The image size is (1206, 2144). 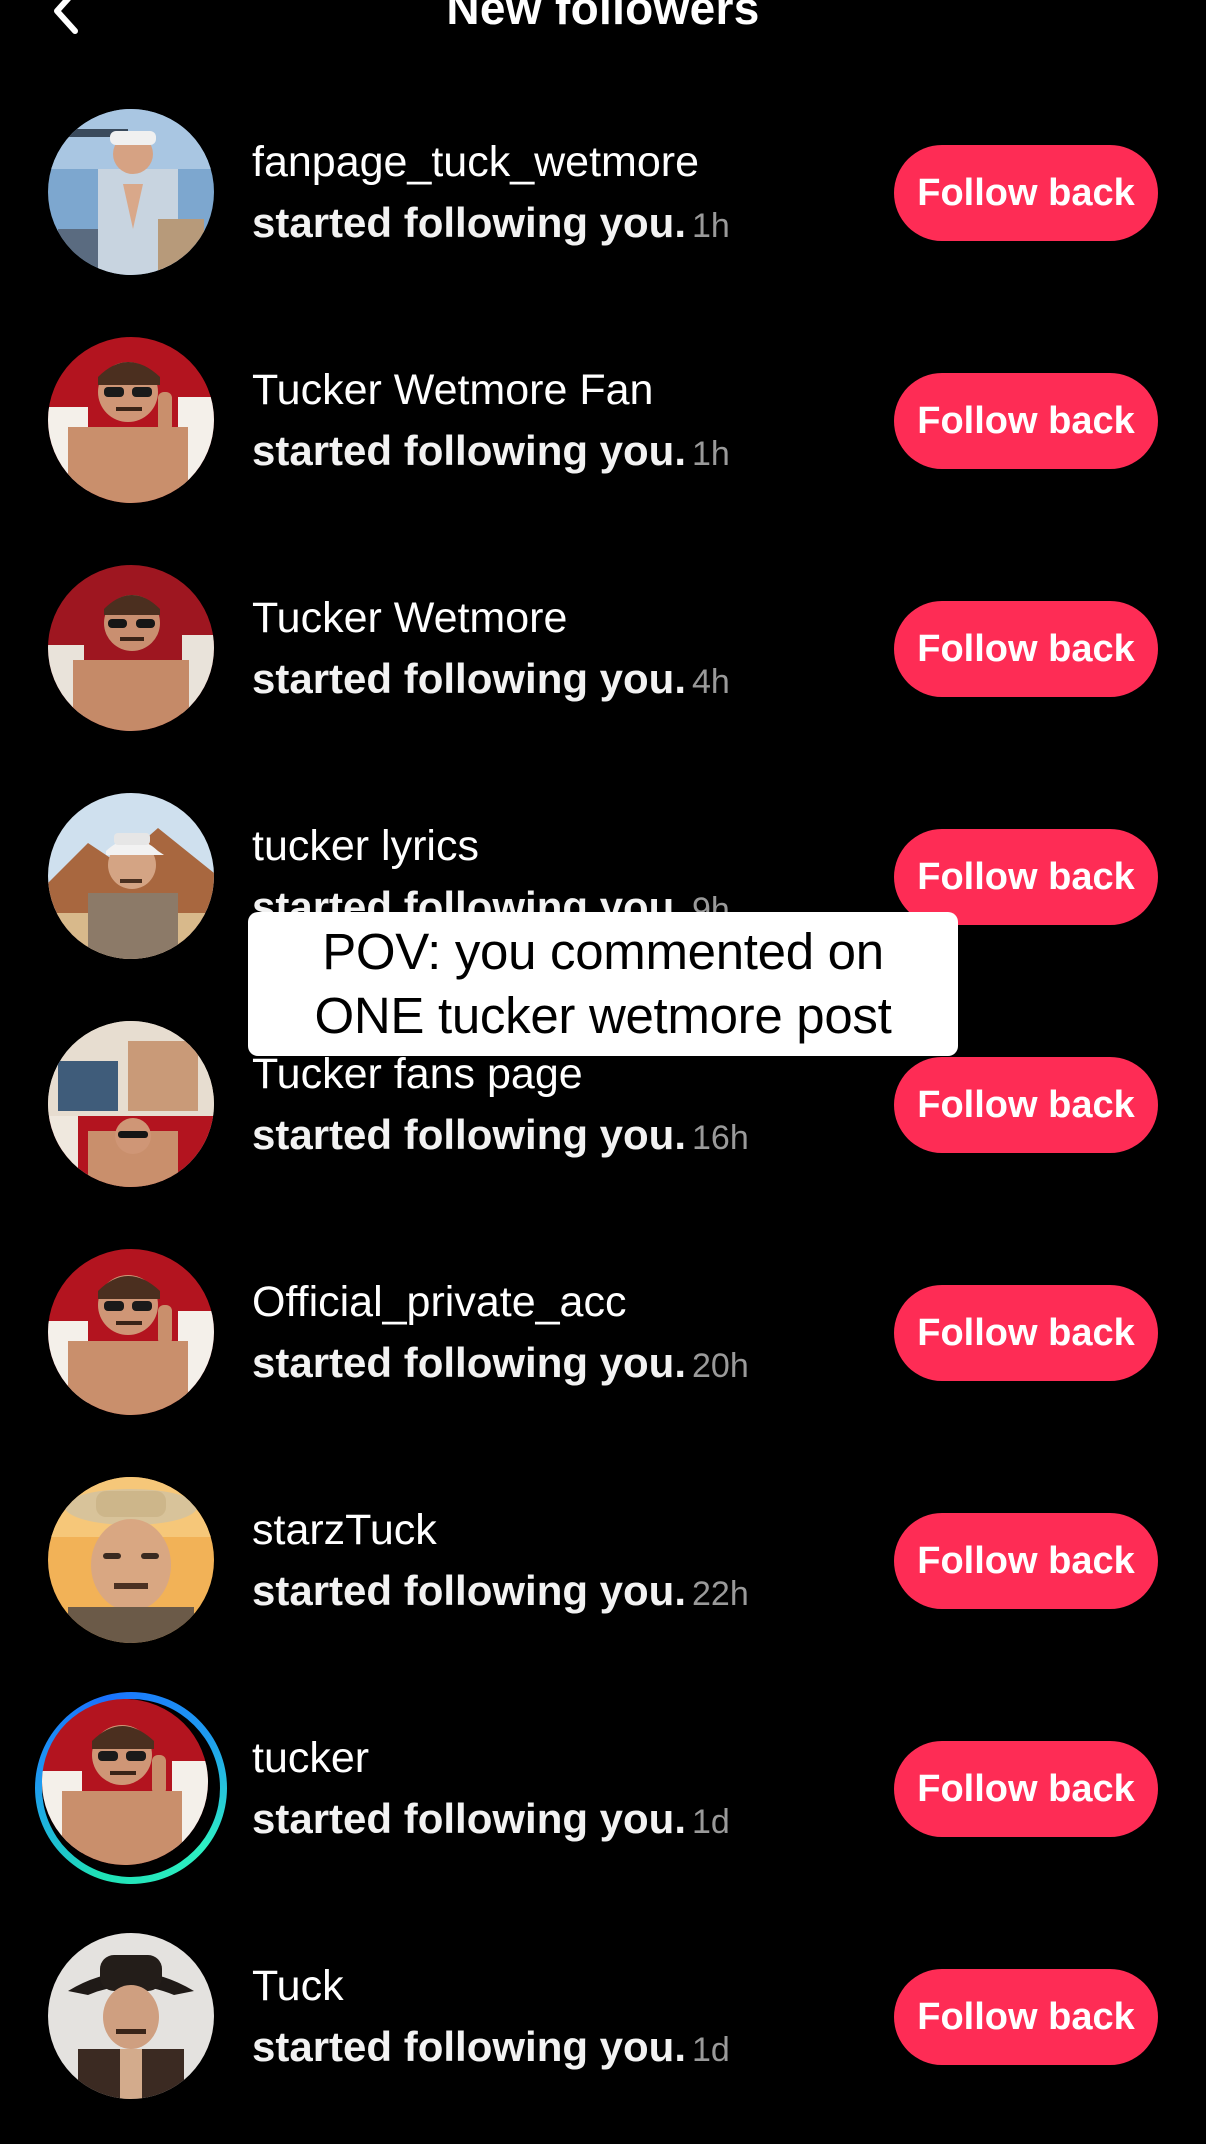 I want to click on follower-text: Tuck started following you. 1d, so click(x=562, y=2018).